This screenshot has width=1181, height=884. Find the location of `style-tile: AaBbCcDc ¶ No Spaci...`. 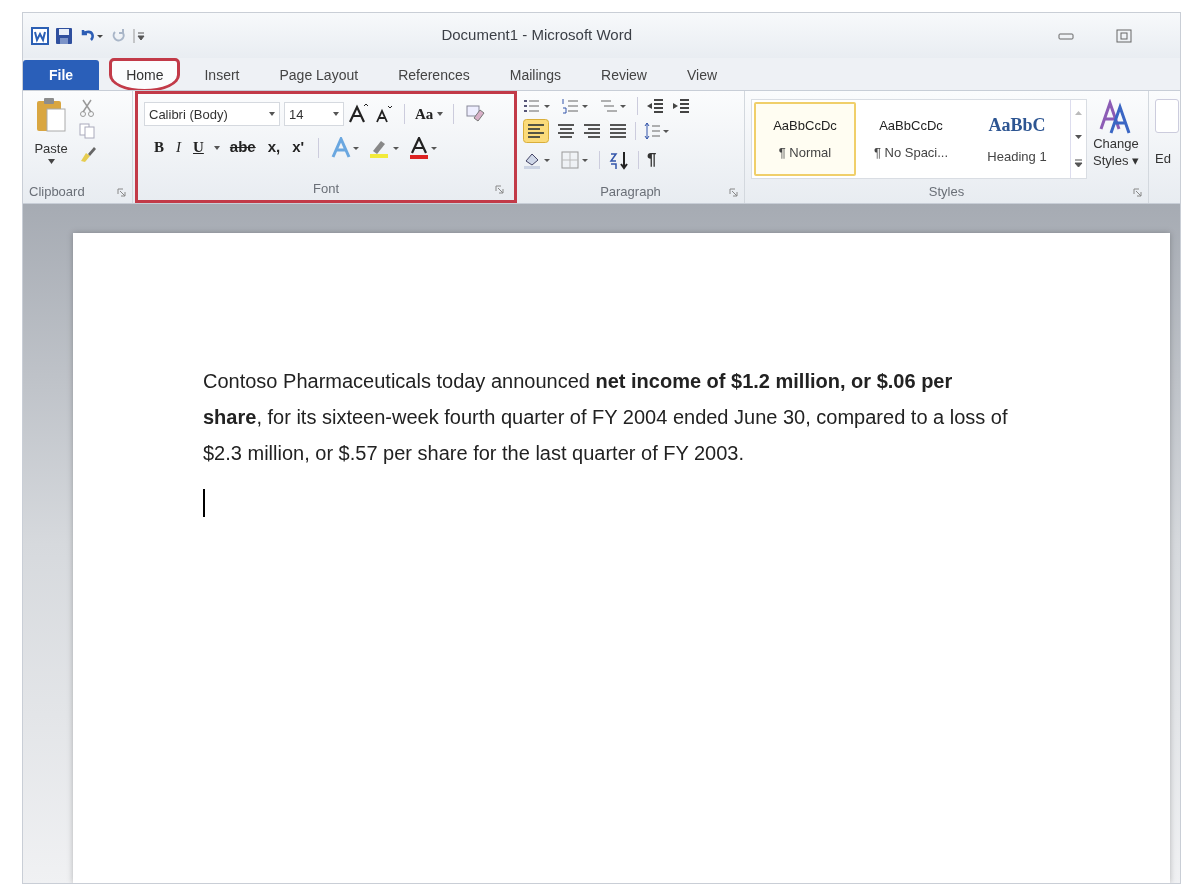

style-tile: AaBbCcDc ¶ No Spaci... is located at coordinates (911, 139).